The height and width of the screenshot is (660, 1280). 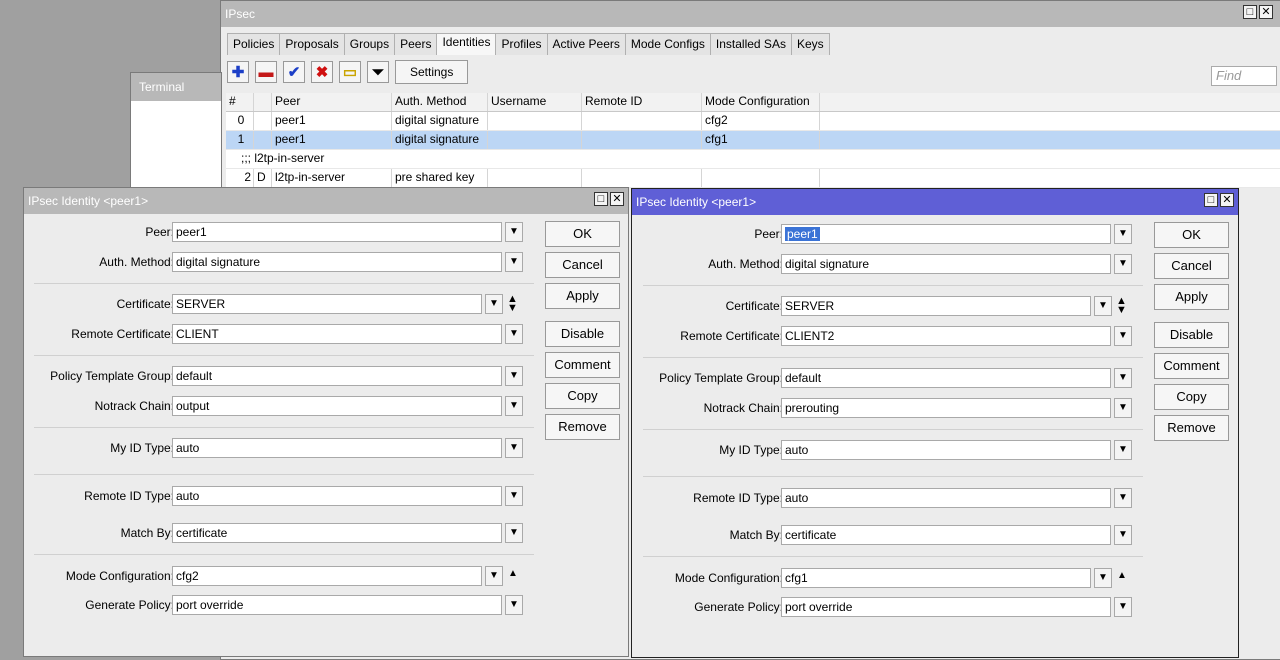 What do you see at coordinates (642, 102) in the screenshot?
I see `col-remote-id: Remote ID` at bounding box center [642, 102].